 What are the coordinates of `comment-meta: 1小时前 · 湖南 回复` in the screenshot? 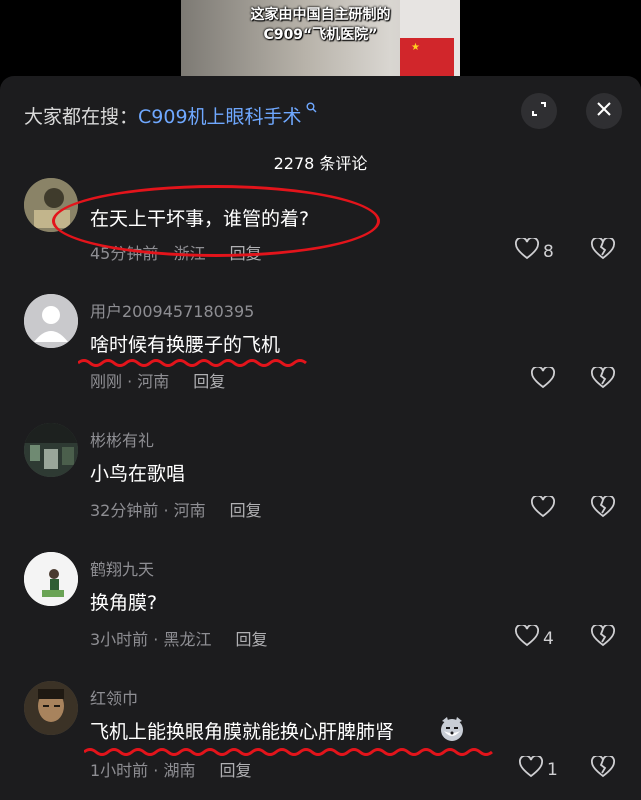 It's located at (170, 769).